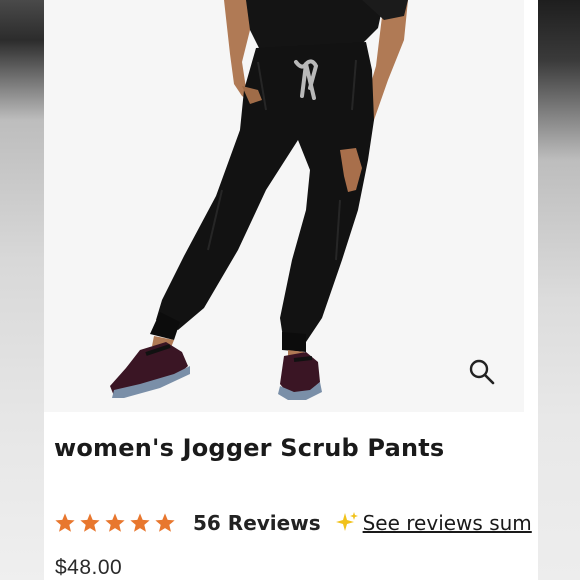 The image size is (580, 580). Describe the element at coordinates (249, 448) in the screenshot. I see `product-title: women's Jogger Scrub Pants` at that location.